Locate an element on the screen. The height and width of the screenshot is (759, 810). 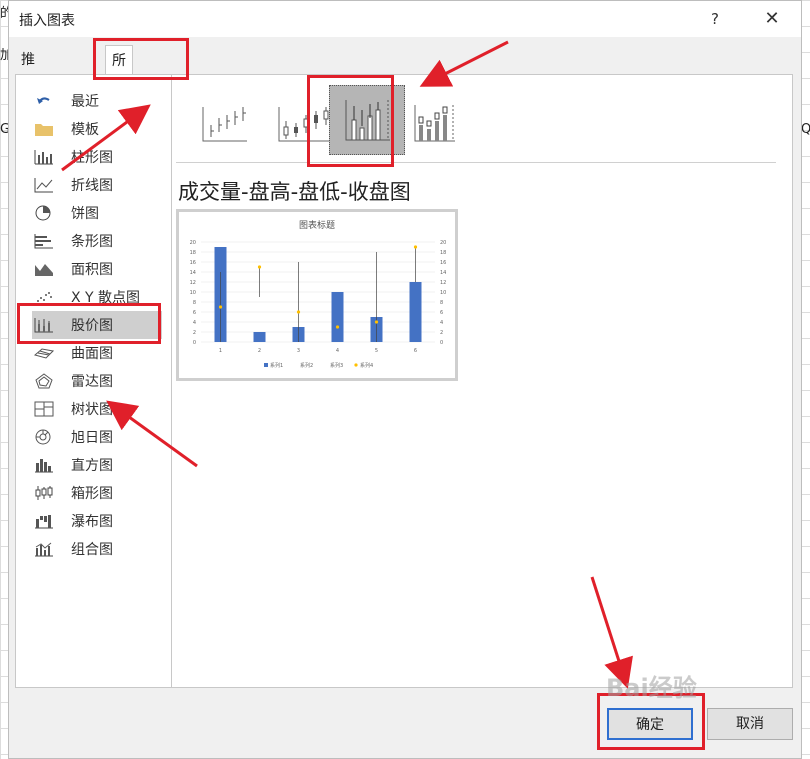
radar-chart-icon is located at coordinates (44, 381).